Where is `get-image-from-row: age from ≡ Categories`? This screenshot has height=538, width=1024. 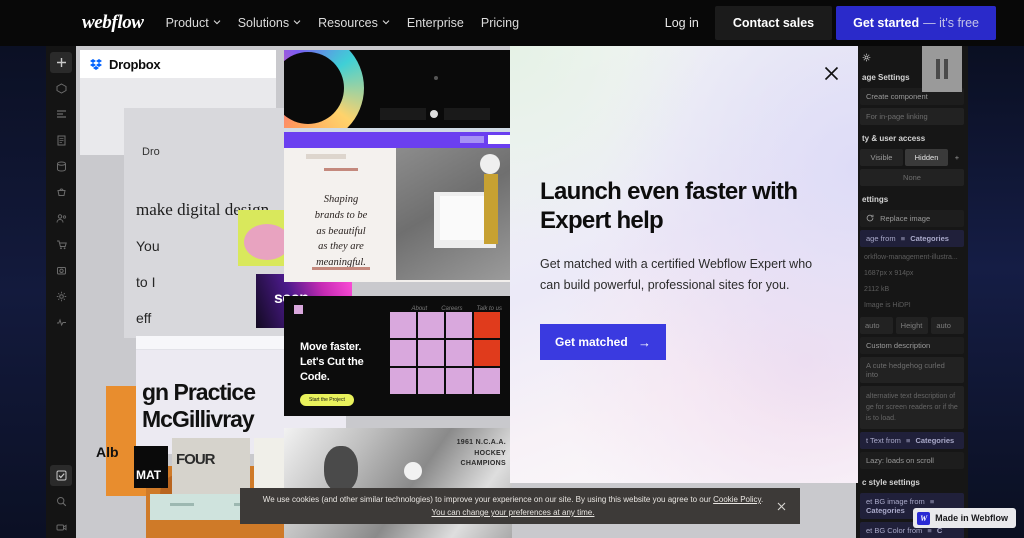
get-image-from-row: age from ≡ Categories is located at coordinates (912, 238).